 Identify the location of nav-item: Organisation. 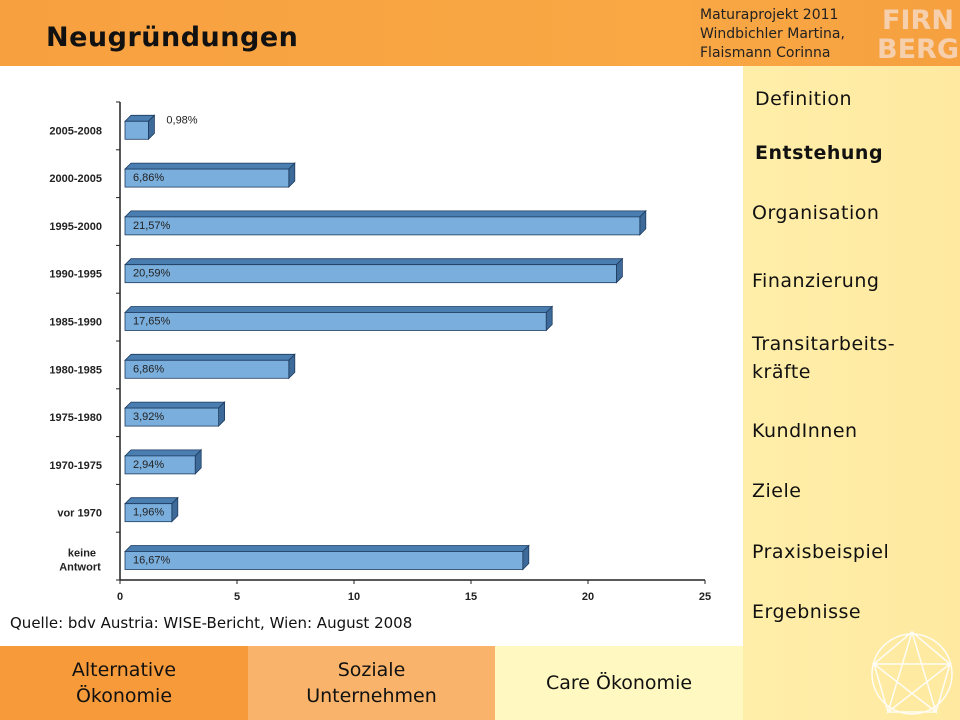
(815, 213).